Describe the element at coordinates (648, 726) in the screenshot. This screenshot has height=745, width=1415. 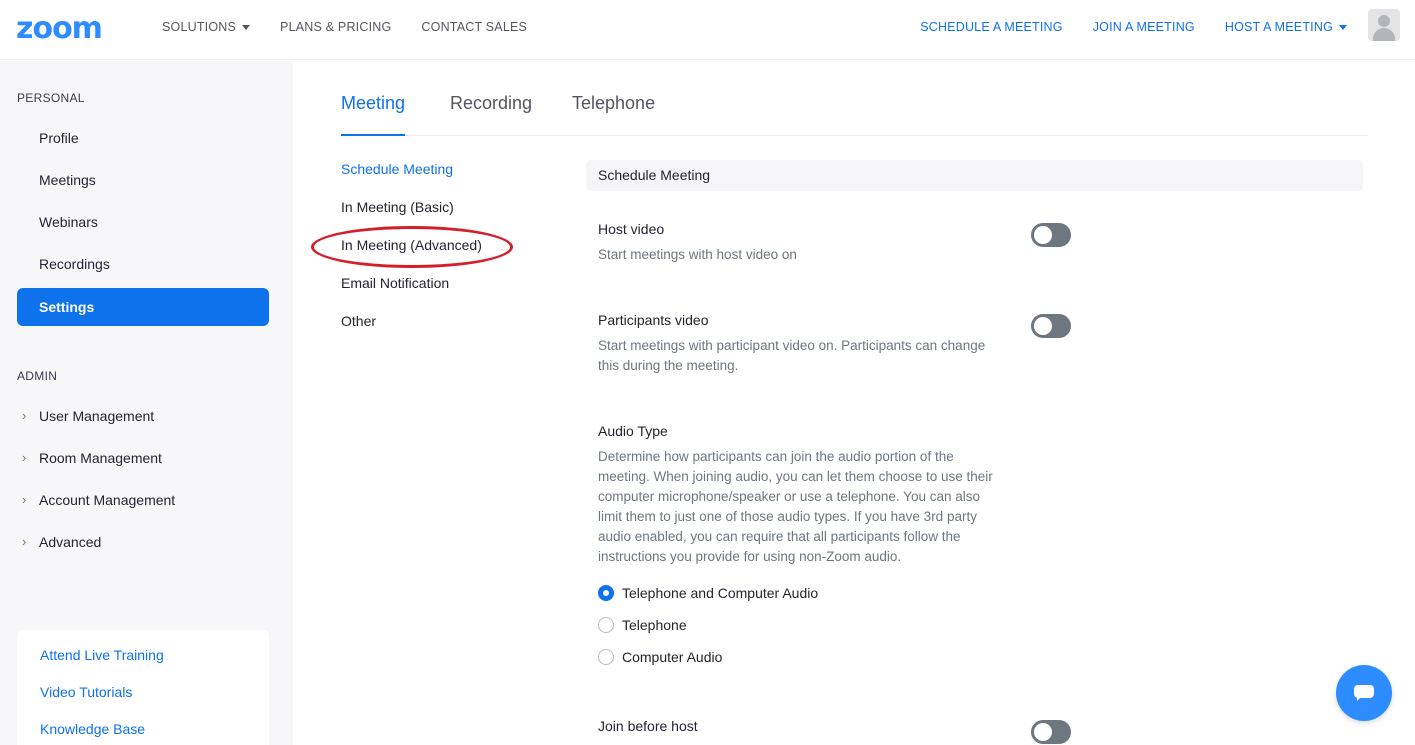
I see `join-before-host-title: Join before host` at that location.